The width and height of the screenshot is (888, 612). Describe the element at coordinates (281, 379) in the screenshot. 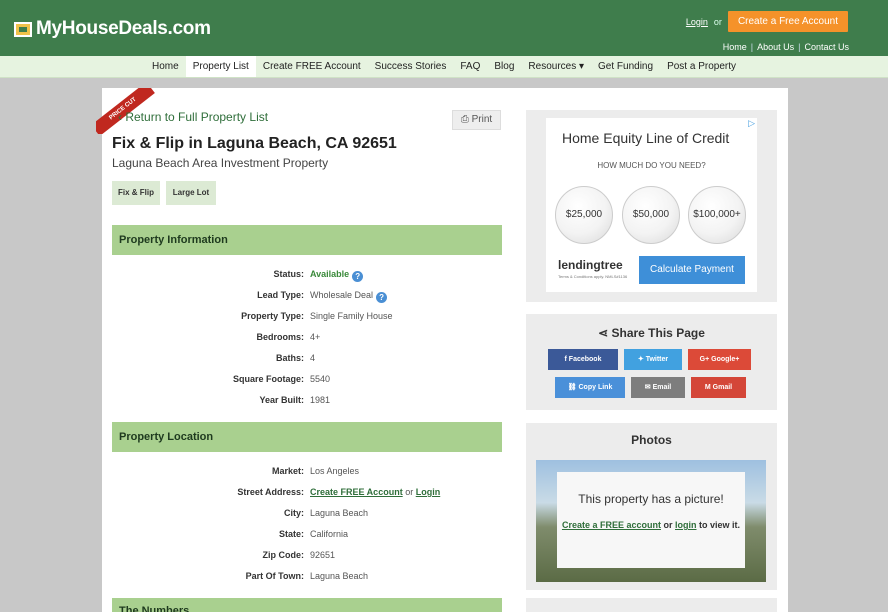

I see `info-row-square-footage: Square Footage: 5540` at that location.